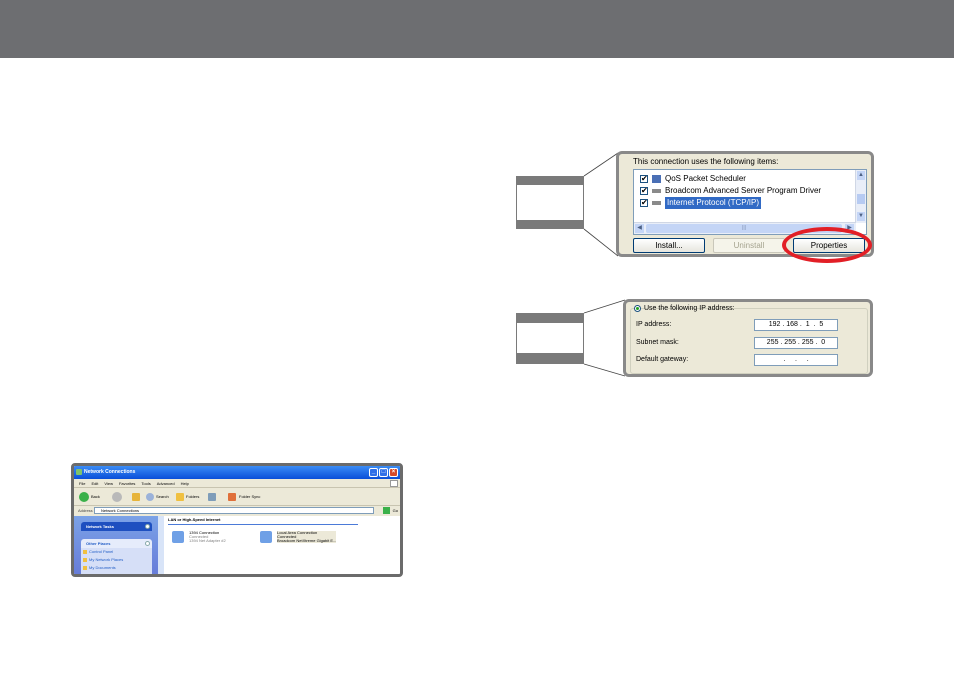  I want to click on windows-flag-icon, so click(394, 483).